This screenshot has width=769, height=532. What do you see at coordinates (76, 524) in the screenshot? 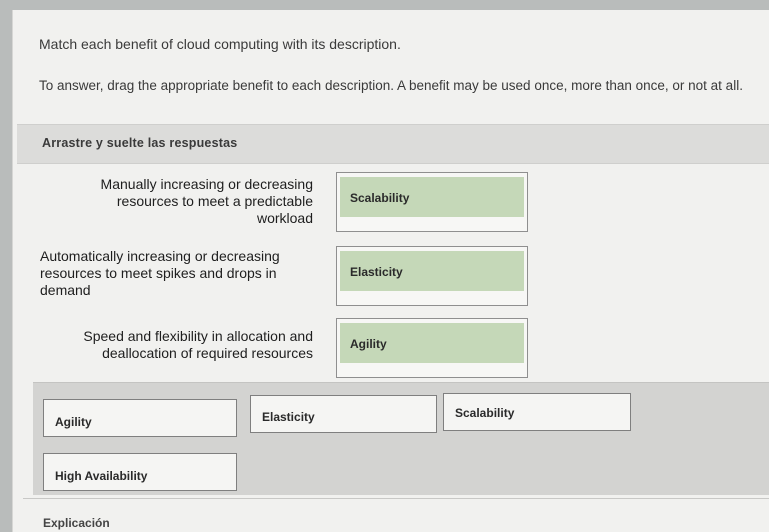
I see `explanation-link: Explicación` at bounding box center [76, 524].